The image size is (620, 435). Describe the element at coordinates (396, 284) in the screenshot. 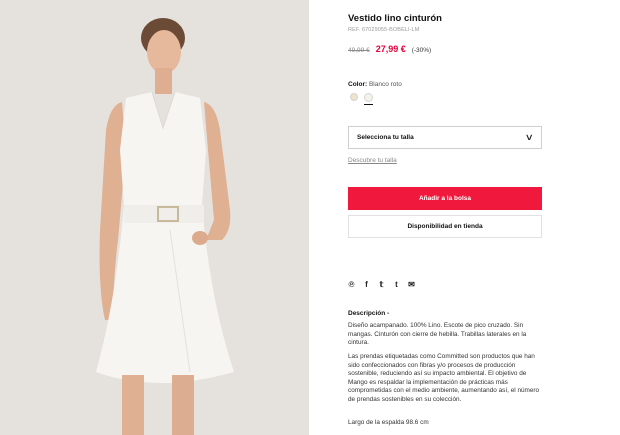

I see `tumblr-icon: t` at that location.